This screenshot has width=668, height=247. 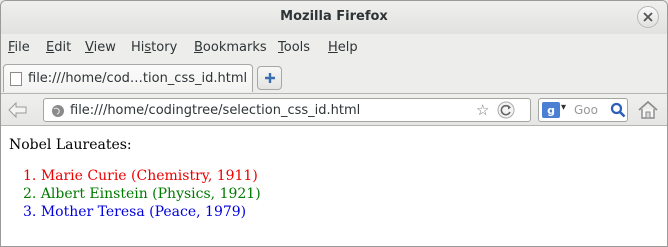 What do you see at coordinates (343, 47) in the screenshot?
I see `menu-help: Help` at bounding box center [343, 47].